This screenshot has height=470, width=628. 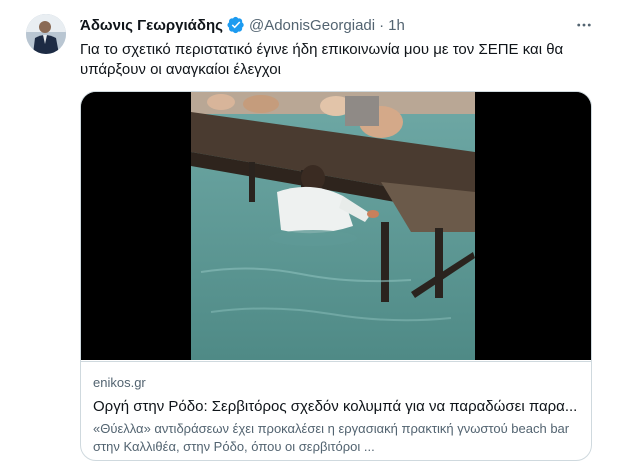 I want to click on verified-badge-icon, so click(x=236, y=25).